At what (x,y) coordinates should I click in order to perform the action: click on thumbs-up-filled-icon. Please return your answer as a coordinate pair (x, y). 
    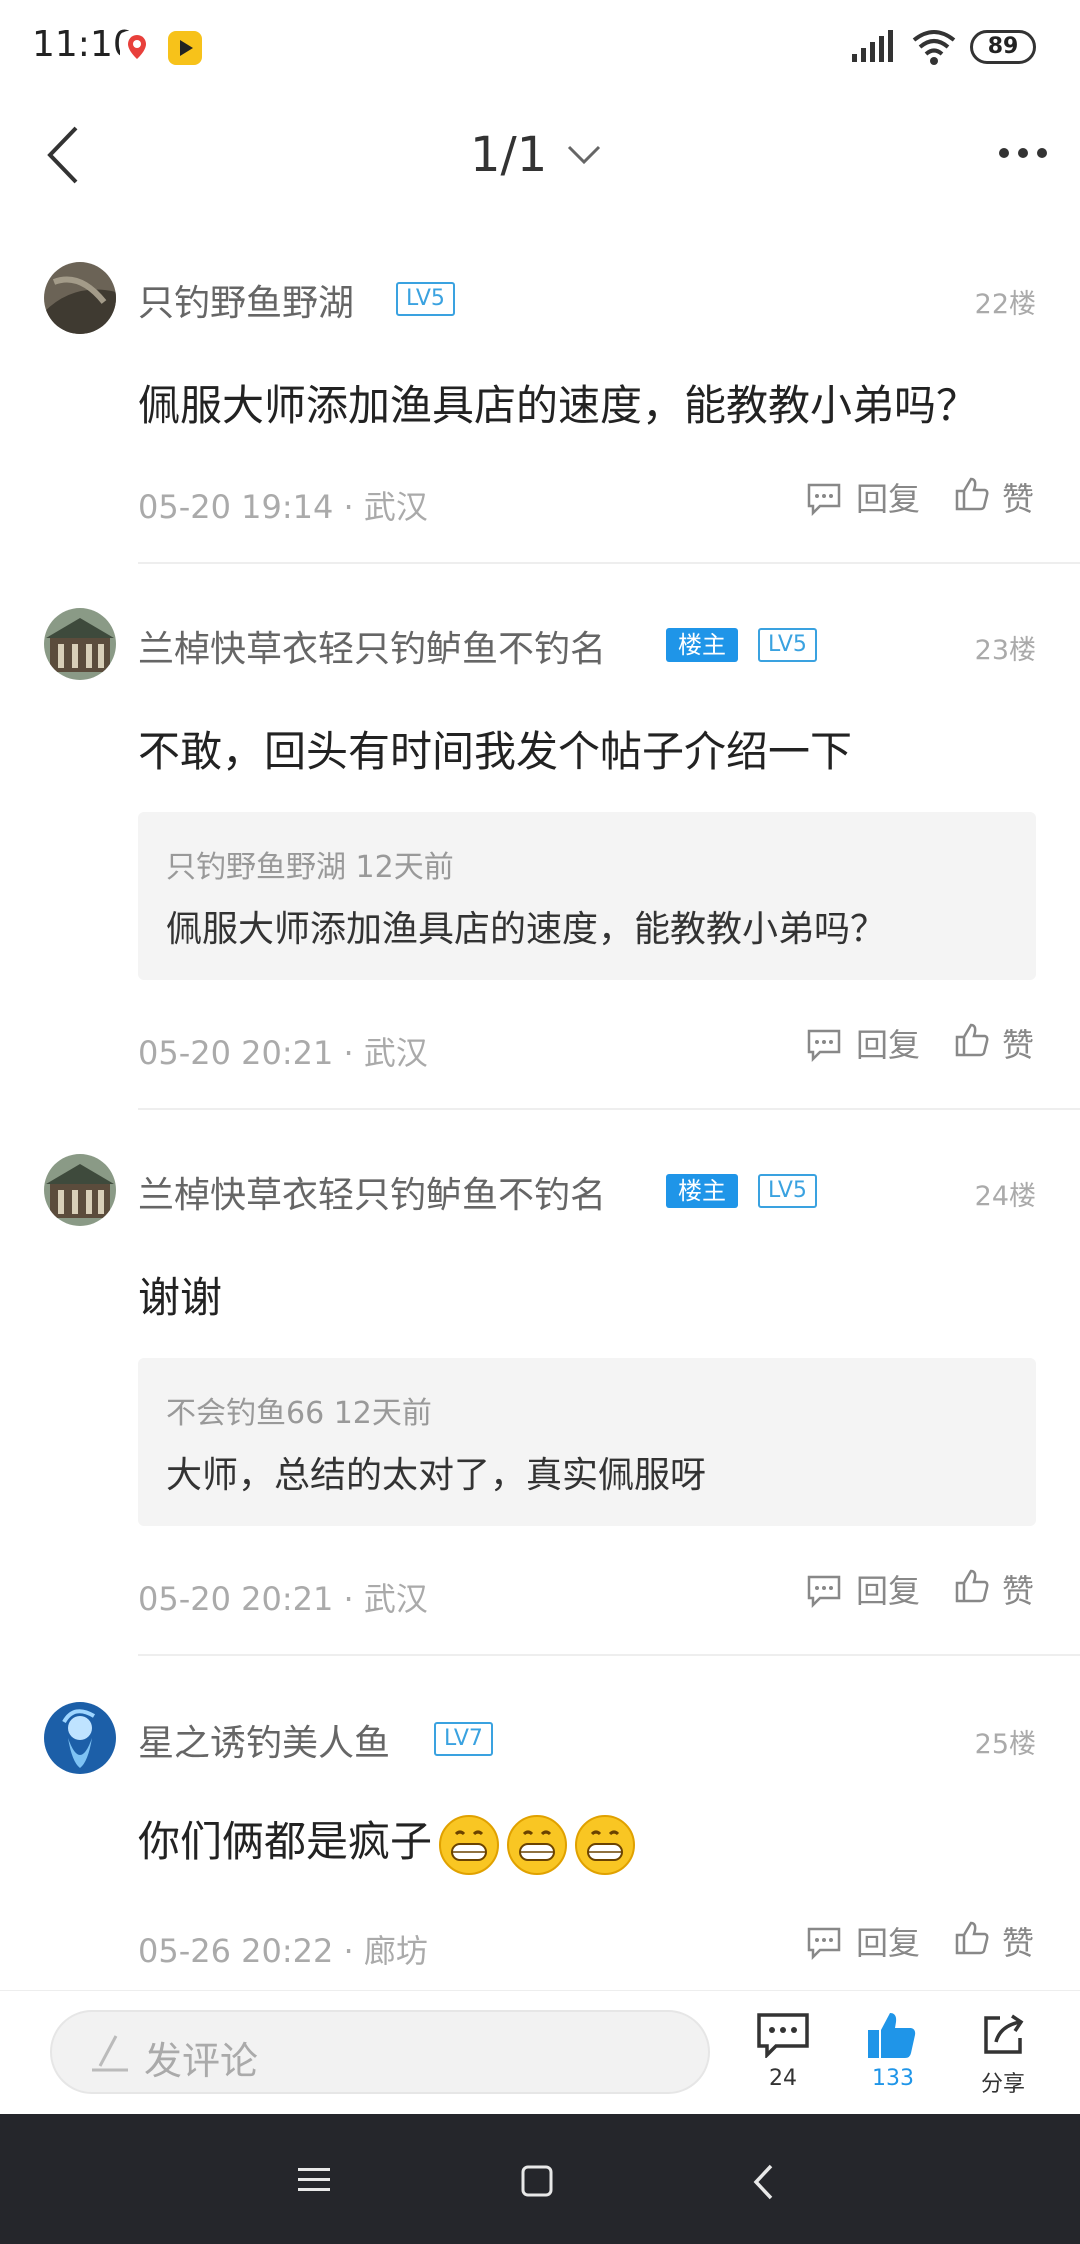
    Looking at the image, I should click on (892, 2035).